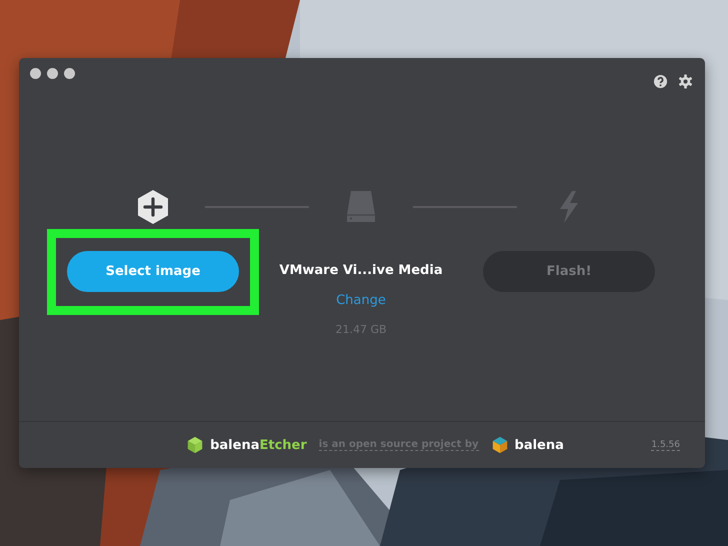 This screenshot has height=546, width=728. Describe the element at coordinates (361, 271) in the screenshot. I see `drive-name: VMware Vi...ive Media` at that location.